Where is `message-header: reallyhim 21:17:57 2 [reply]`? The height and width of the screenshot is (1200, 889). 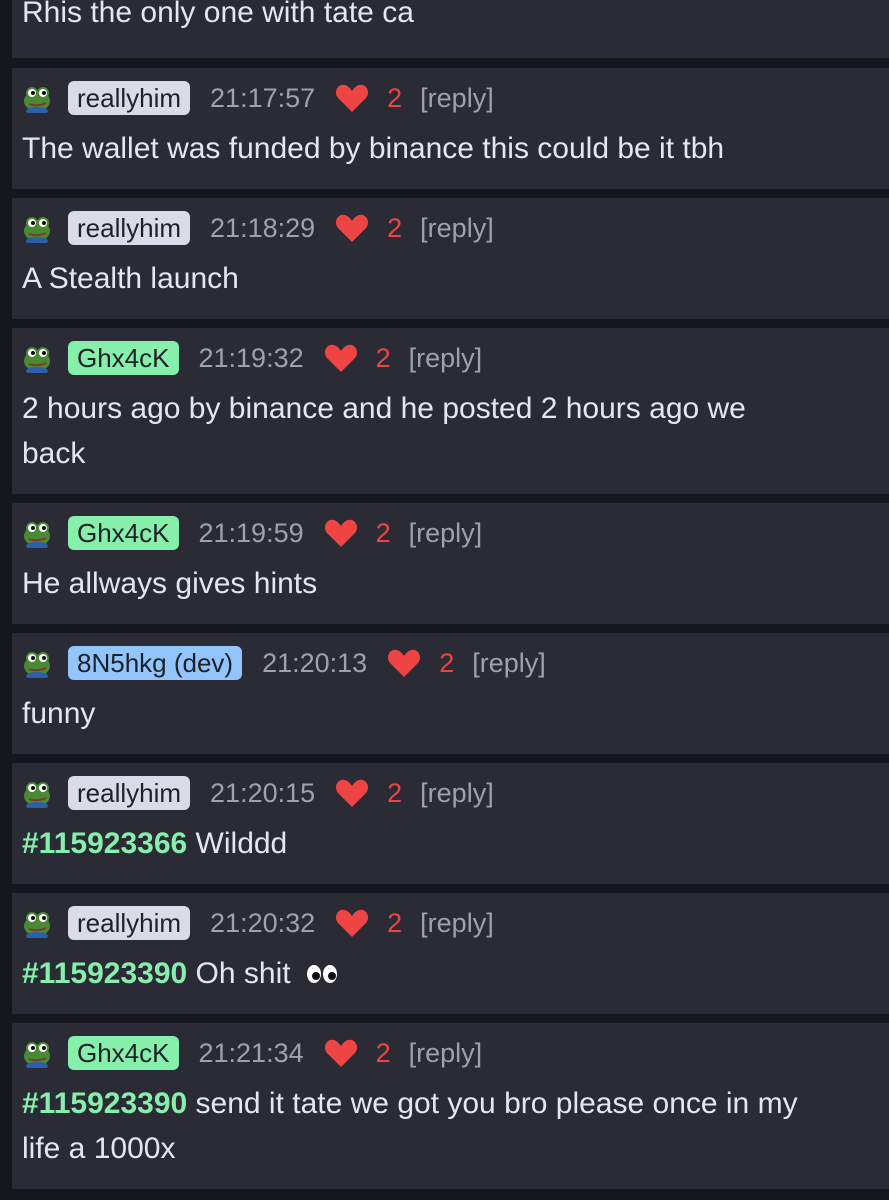
message-header: reallyhim 21:17:57 2 [reply] is located at coordinates (258, 98).